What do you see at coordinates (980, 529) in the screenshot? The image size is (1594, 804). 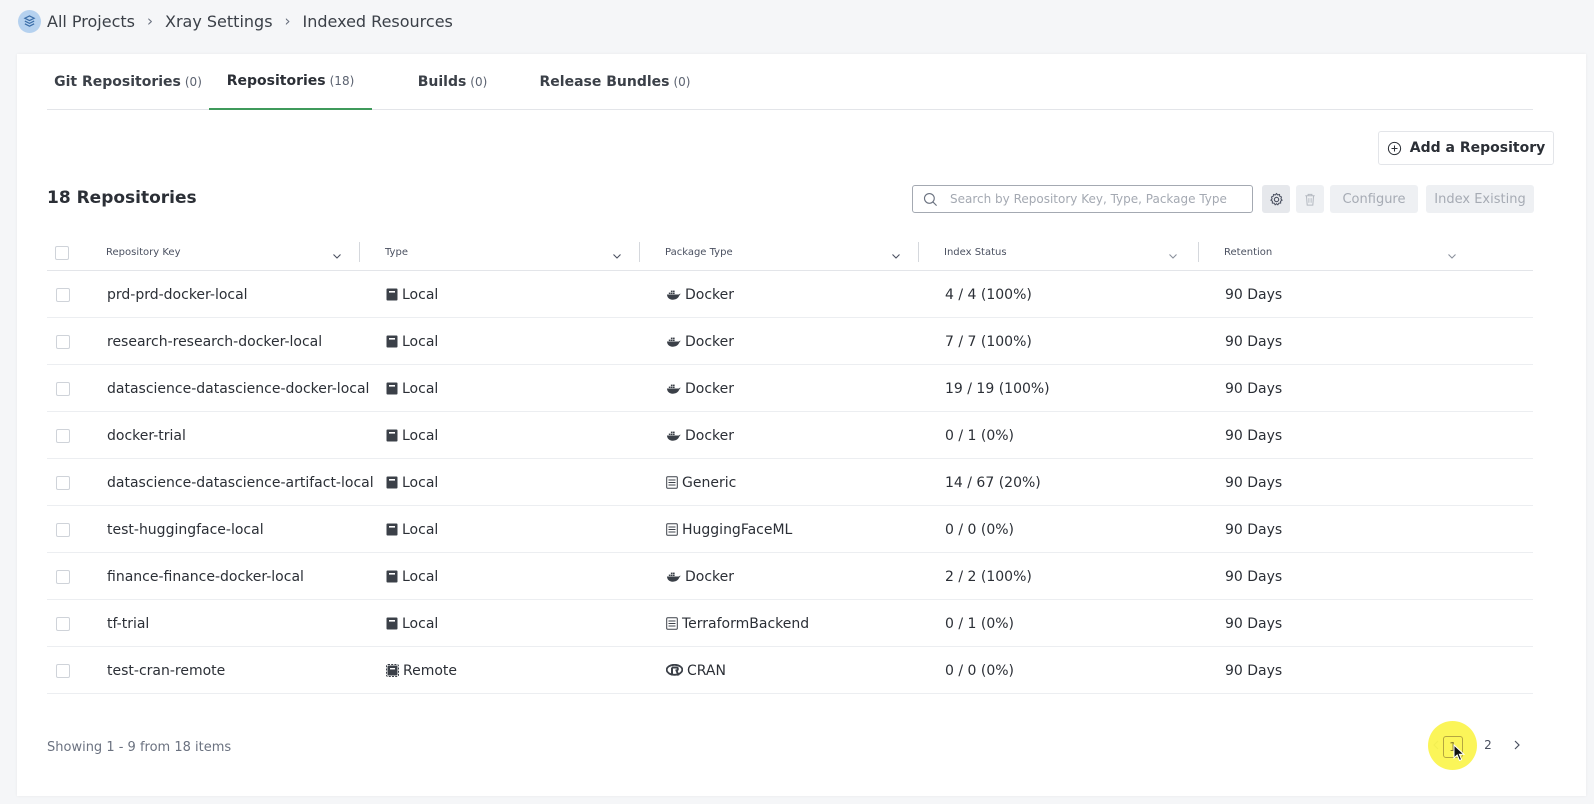 I see `index-status-cell: 0 / 0 (0%)` at bounding box center [980, 529].